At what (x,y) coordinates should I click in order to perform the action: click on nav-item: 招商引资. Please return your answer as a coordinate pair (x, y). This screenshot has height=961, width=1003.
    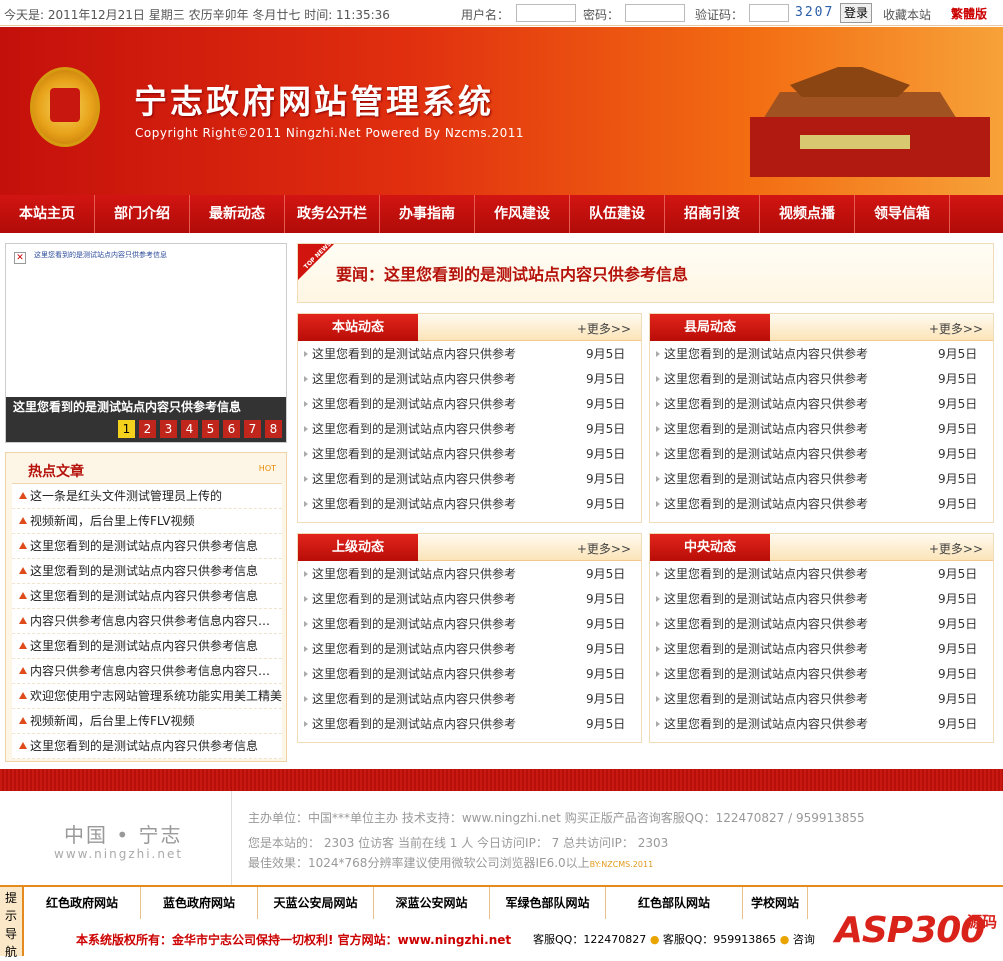
    Looking at the image, I should click on (712, 214).